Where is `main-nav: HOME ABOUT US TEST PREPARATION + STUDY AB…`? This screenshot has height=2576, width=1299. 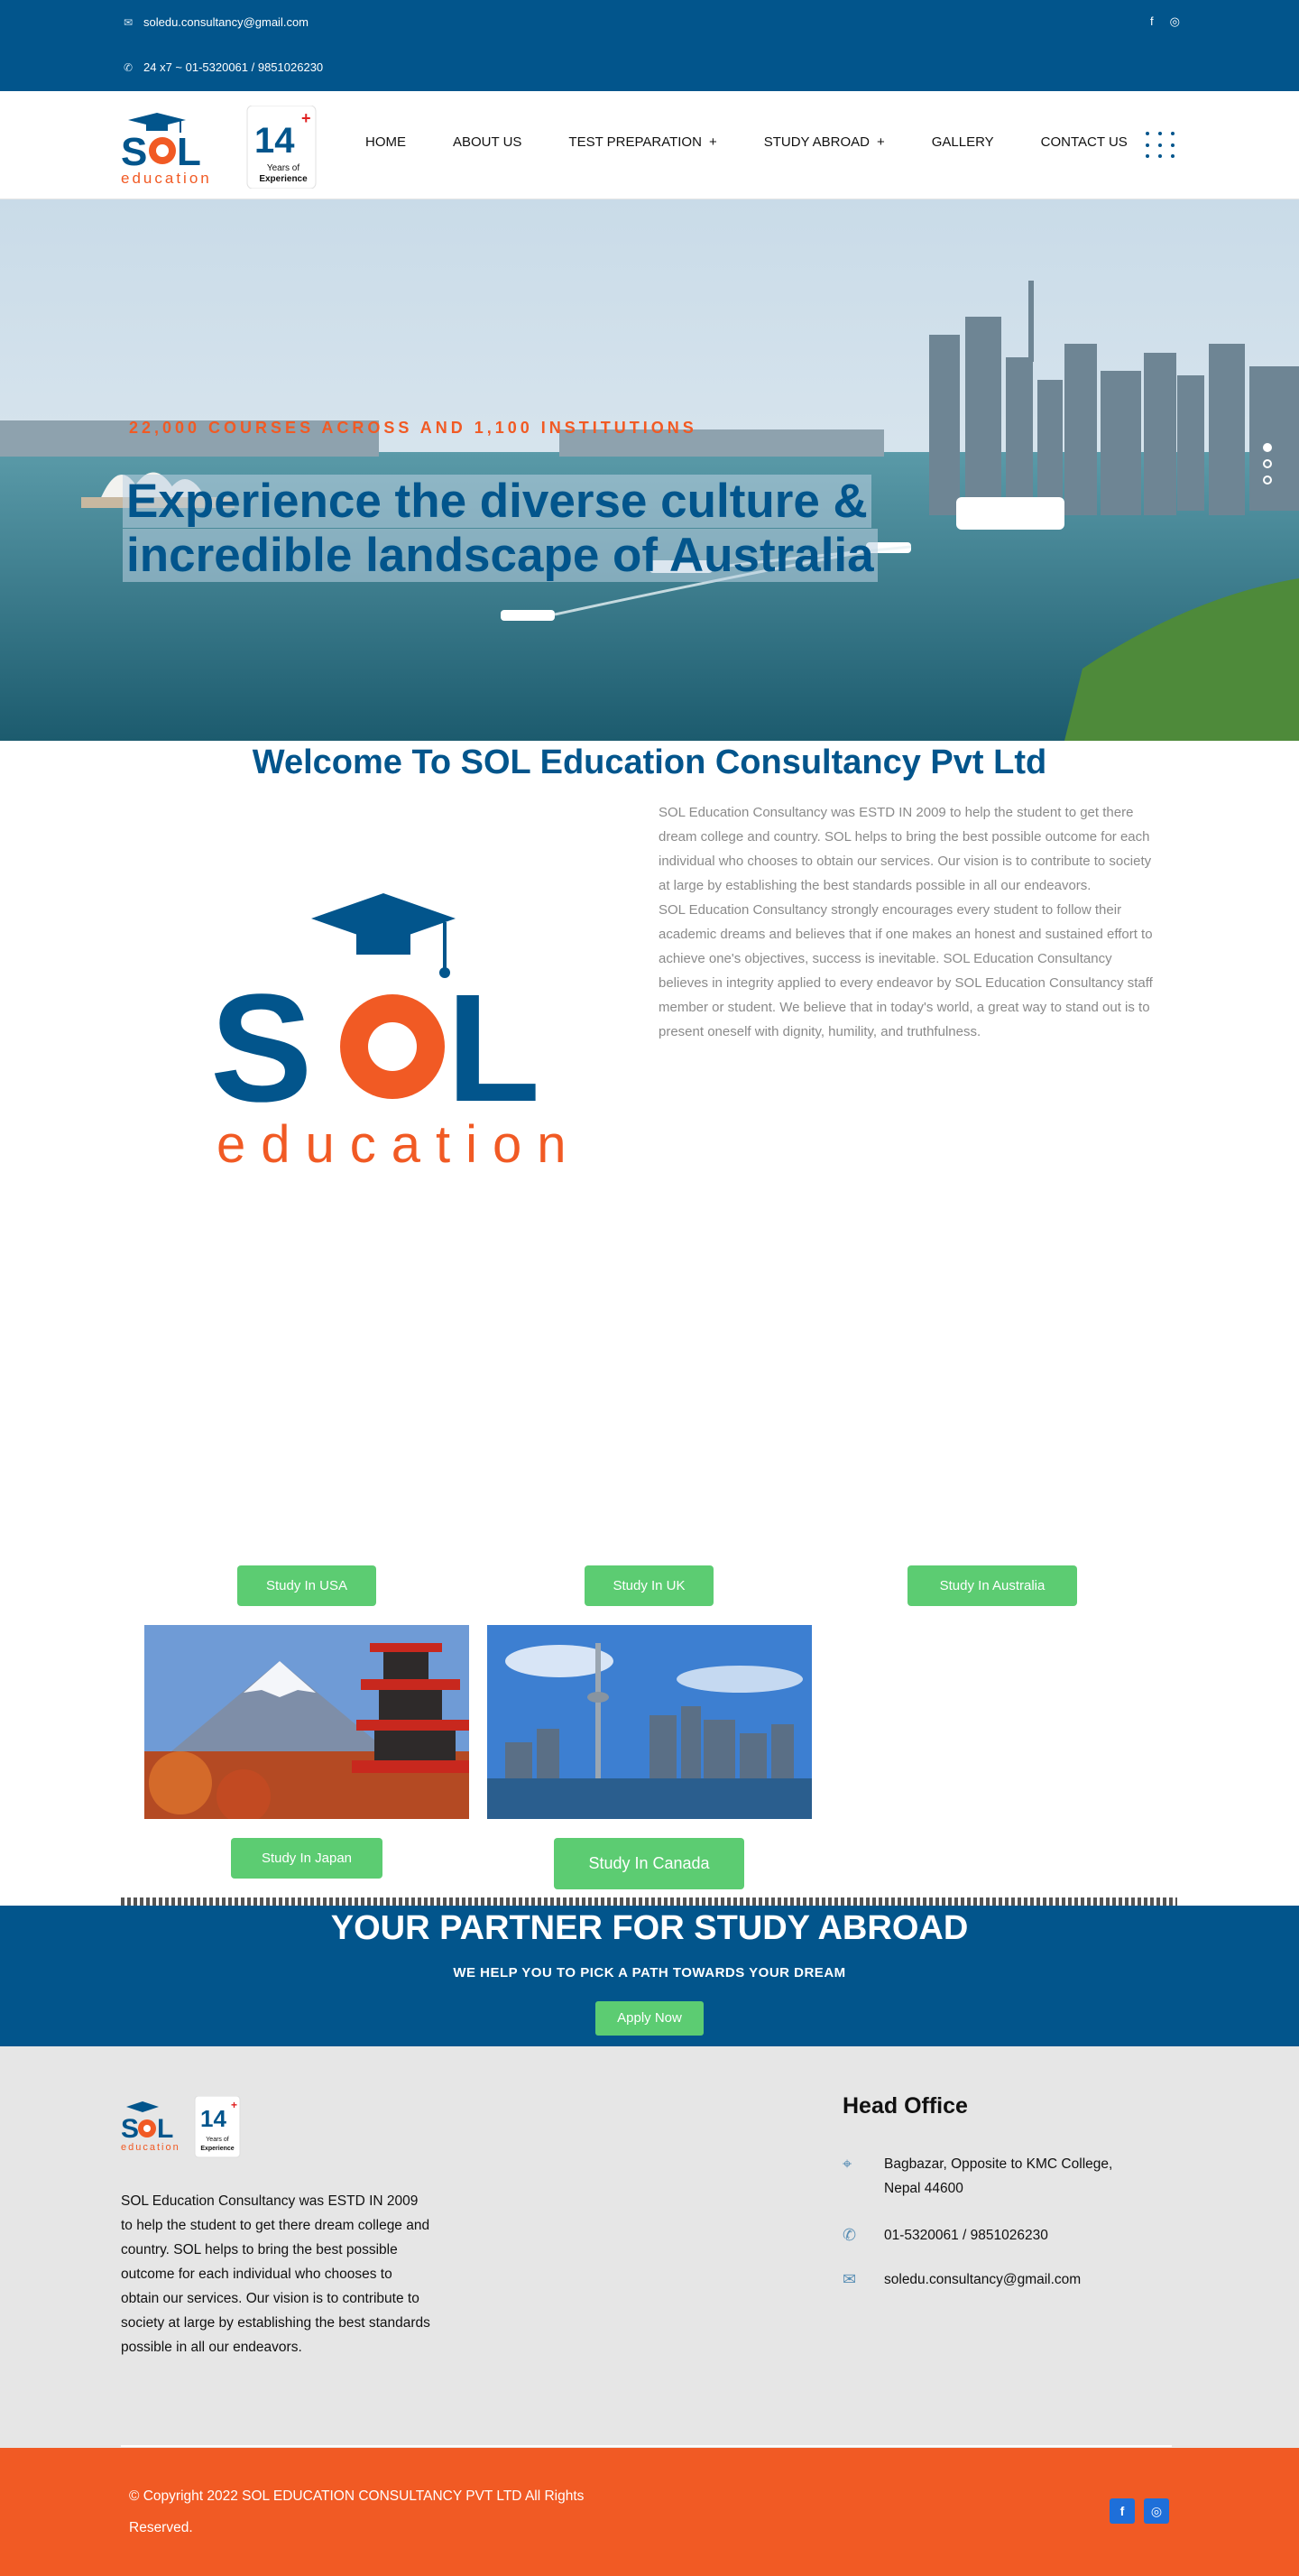
main-nav: HOME ABOUT US TEST PREPARATION + STUDY AB… is located at coordinates (770, 142).